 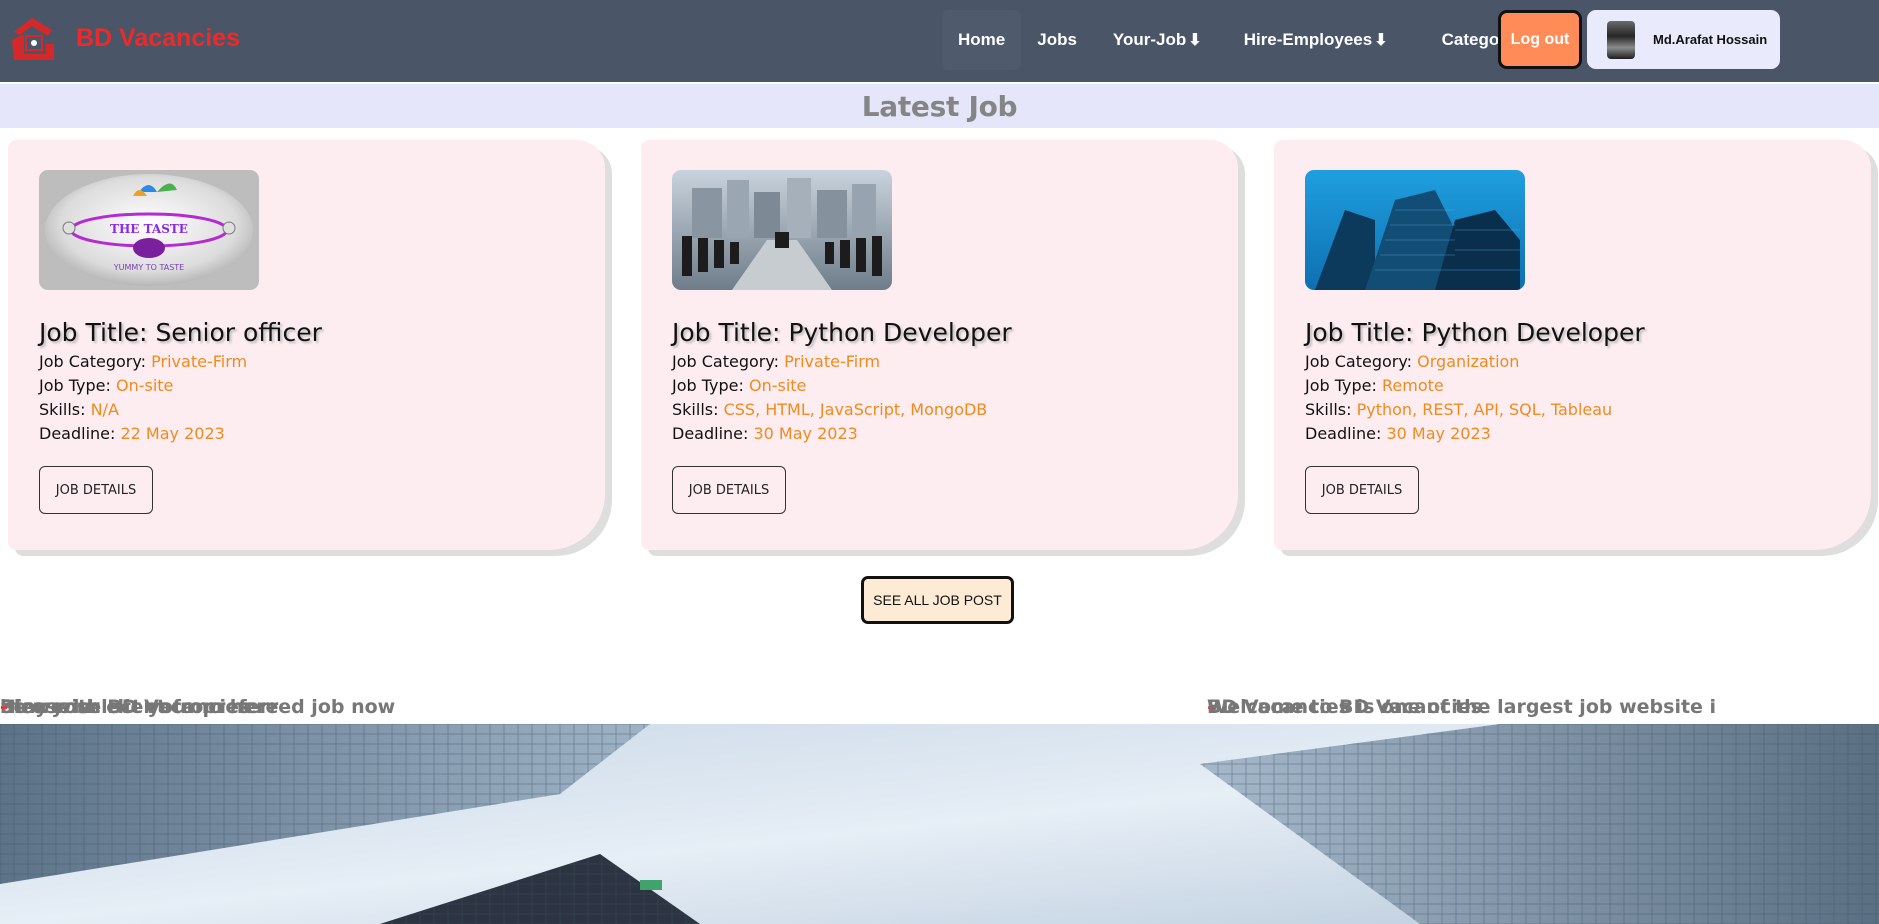 What do you see at coordinates (148, 267) in the screenshot?
I see `svg-text: YUMMY TO TASTE` at bounding box center [148, 267].